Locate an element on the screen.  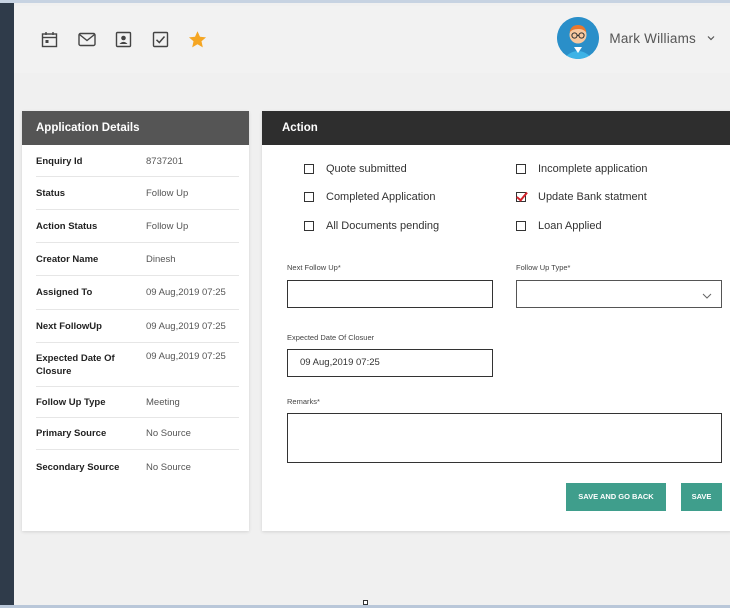
detail-row-assigned-to: Assigned To 09 Aug,2019 07:25 is located at coordinates (137, 293).